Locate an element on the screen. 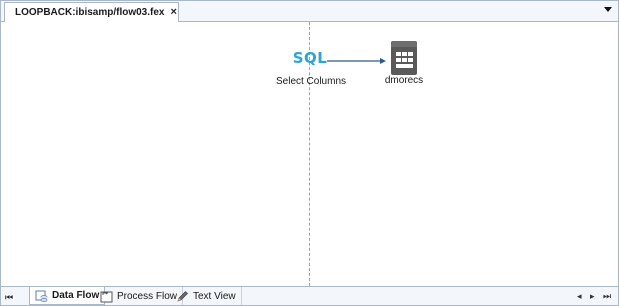 This screenshot has height=306, width=619. sql-icon: SQL is located at coordinates (310, 58).